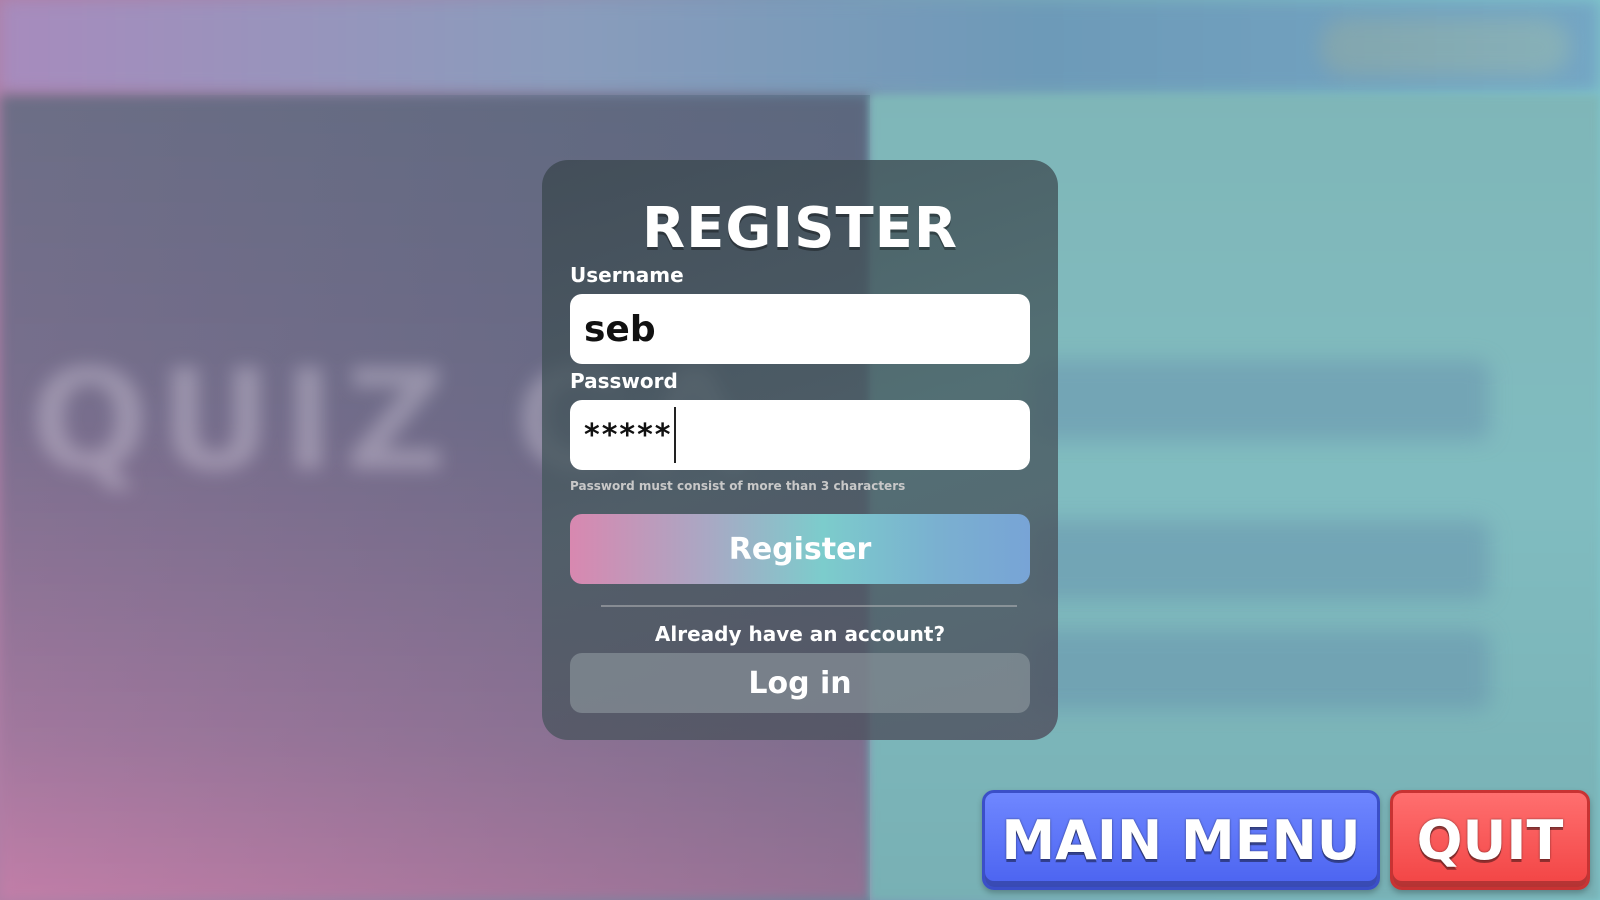 The width and height of the screenshot is (1600, 900). I want to click on password-field: *****, so click(800, 435).